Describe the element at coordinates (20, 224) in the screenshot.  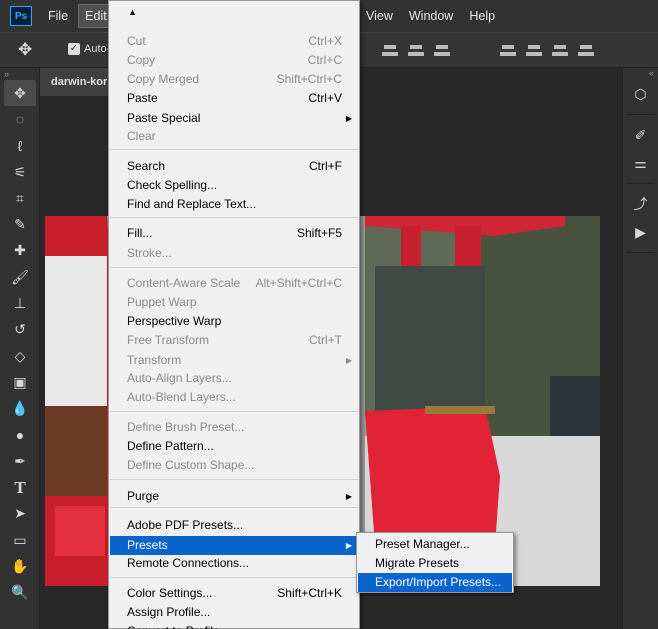
I see `eyedropper-icon: ✎` at that location.